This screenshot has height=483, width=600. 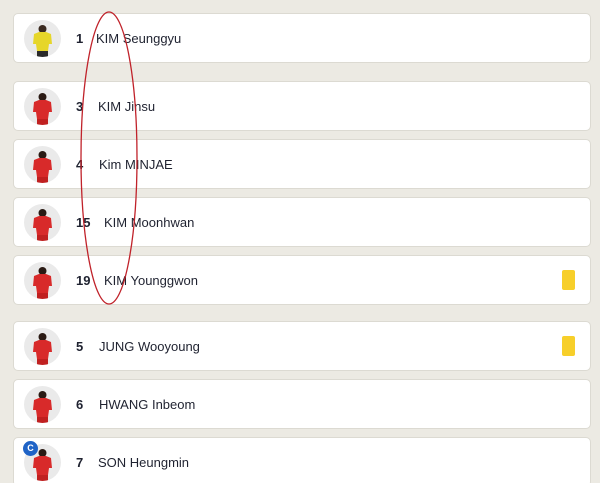 I want to click on player-row: 15 KIM Moonhwan, so click(x=302, y=222).